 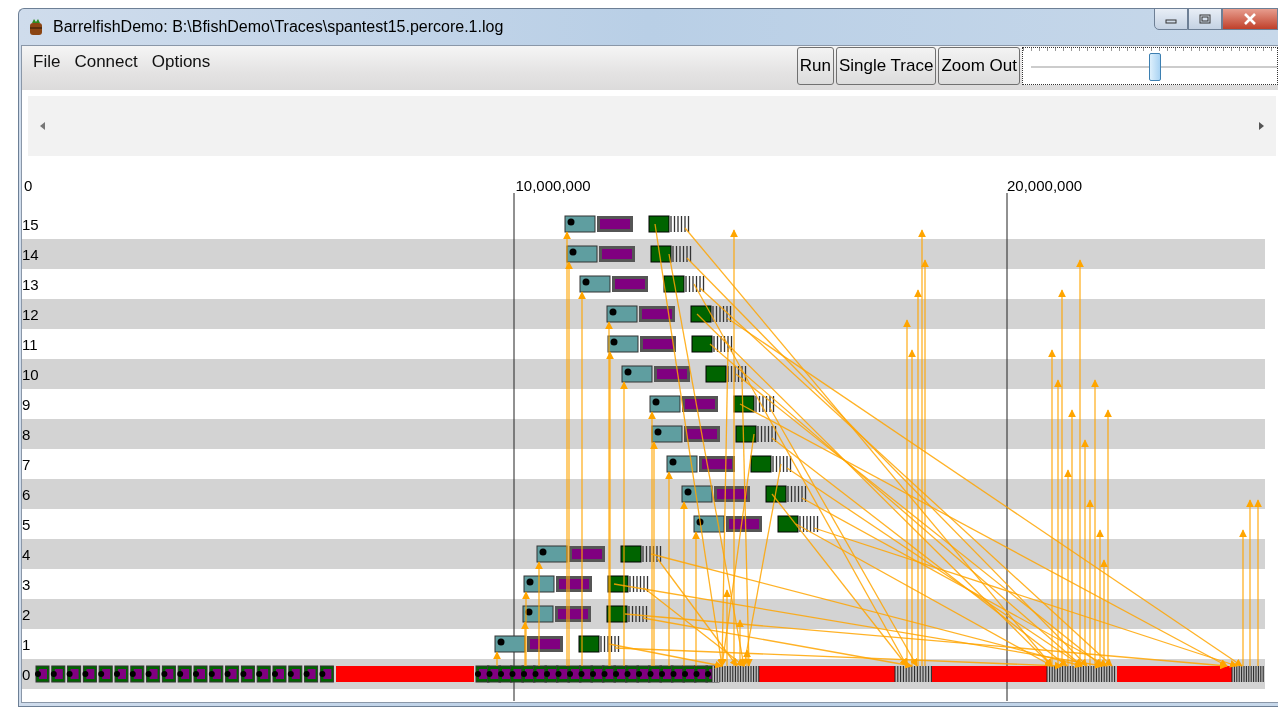 I want to click on maximize-button, so click(x=1205, y=19).